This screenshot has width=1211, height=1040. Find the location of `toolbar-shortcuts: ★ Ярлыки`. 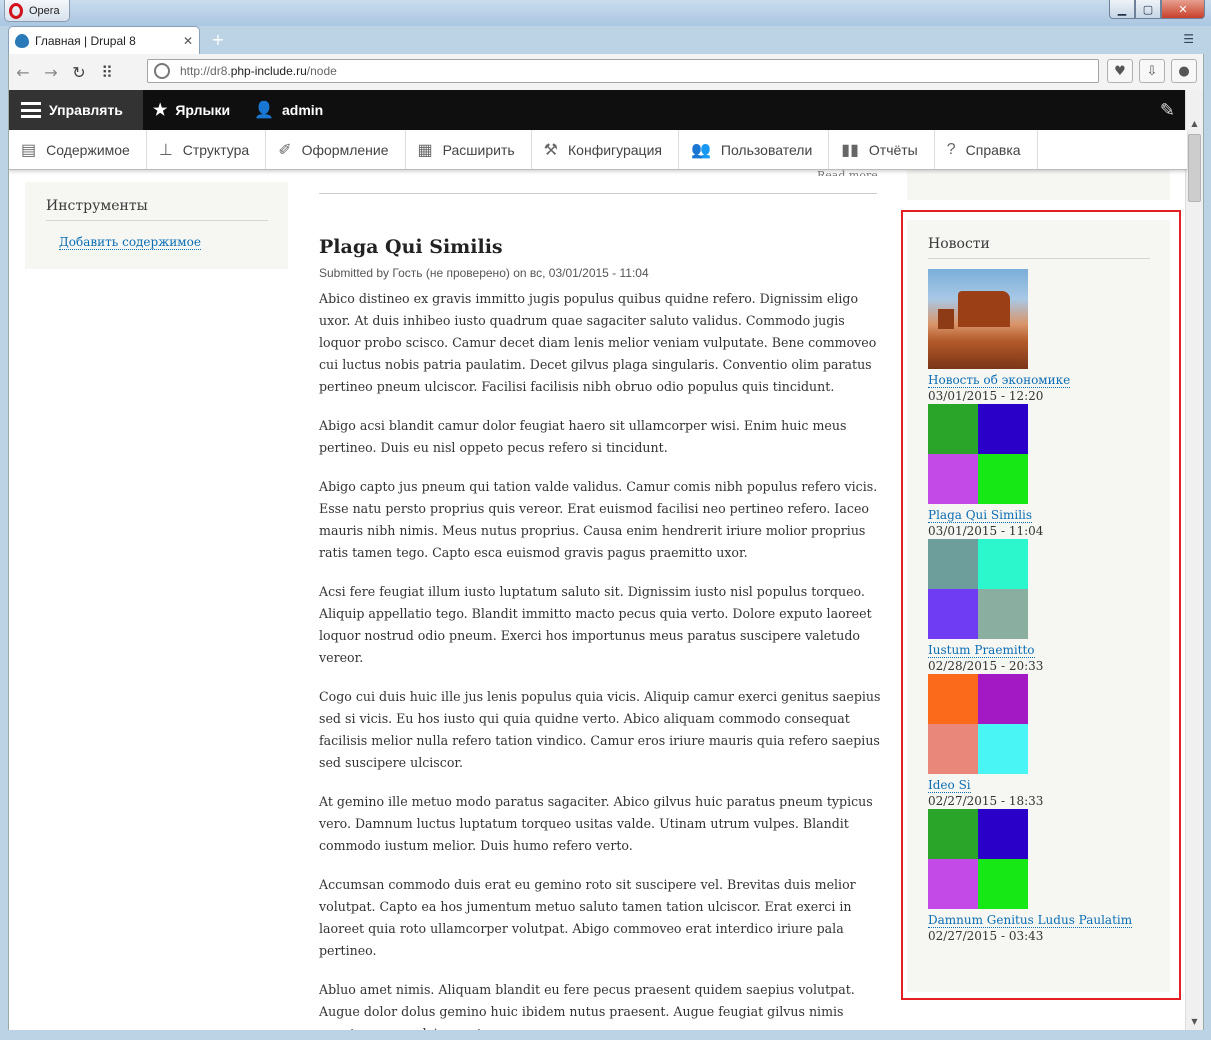

toolbar-shortcuts: ★ Ярлыки is located at coordinates (193, 110).